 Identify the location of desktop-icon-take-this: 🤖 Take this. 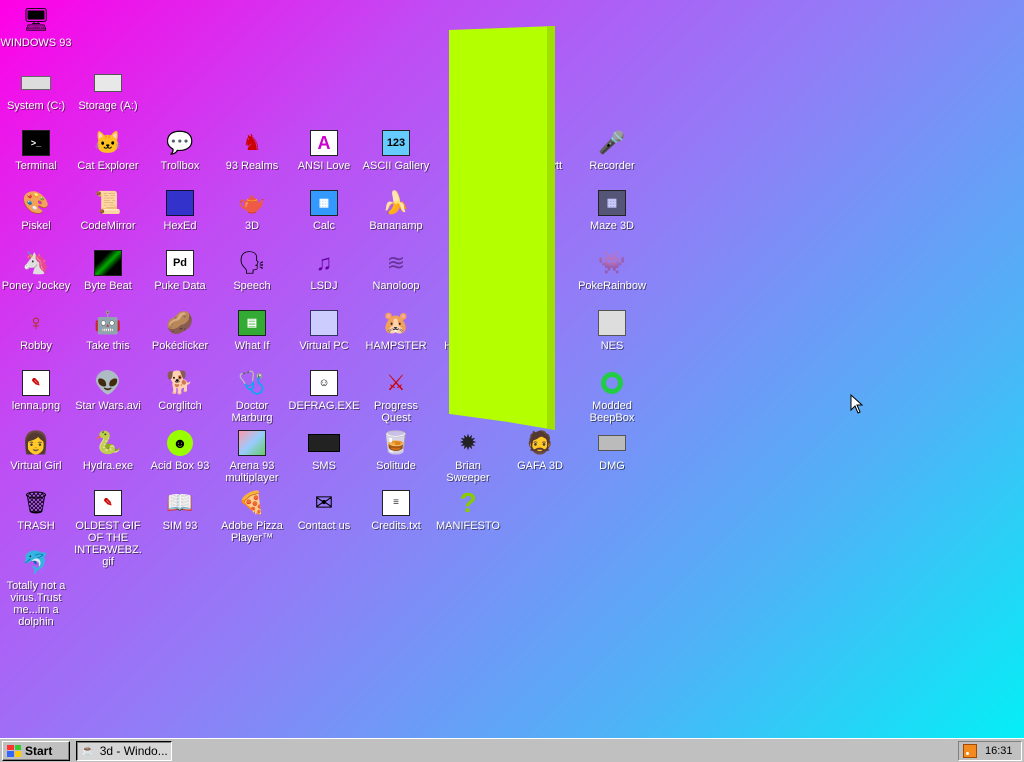
(108, 329).